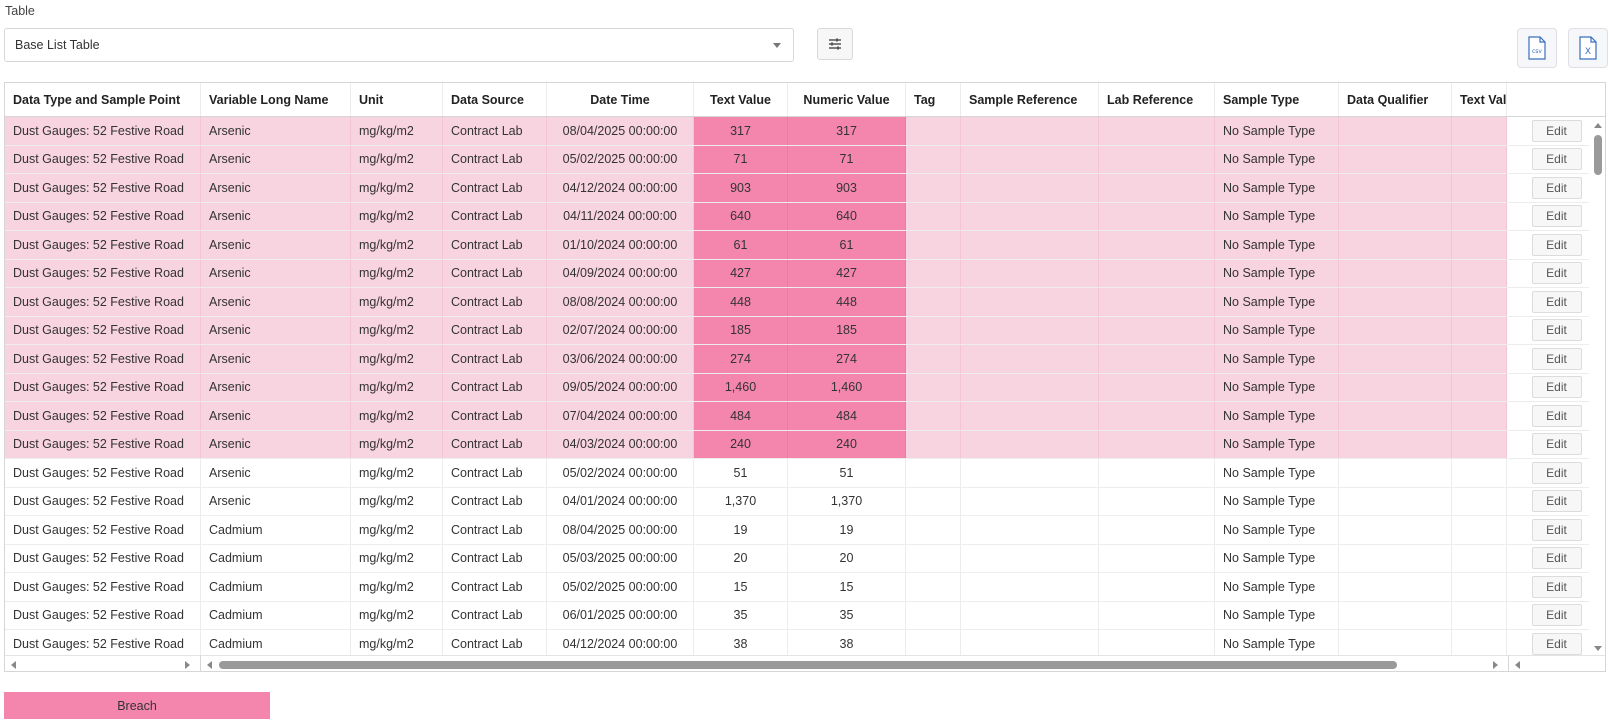  What do you see at coordinates (741, 131) in the screenshot?
I see `table-cell: 317` at bounding box center [741, 131].